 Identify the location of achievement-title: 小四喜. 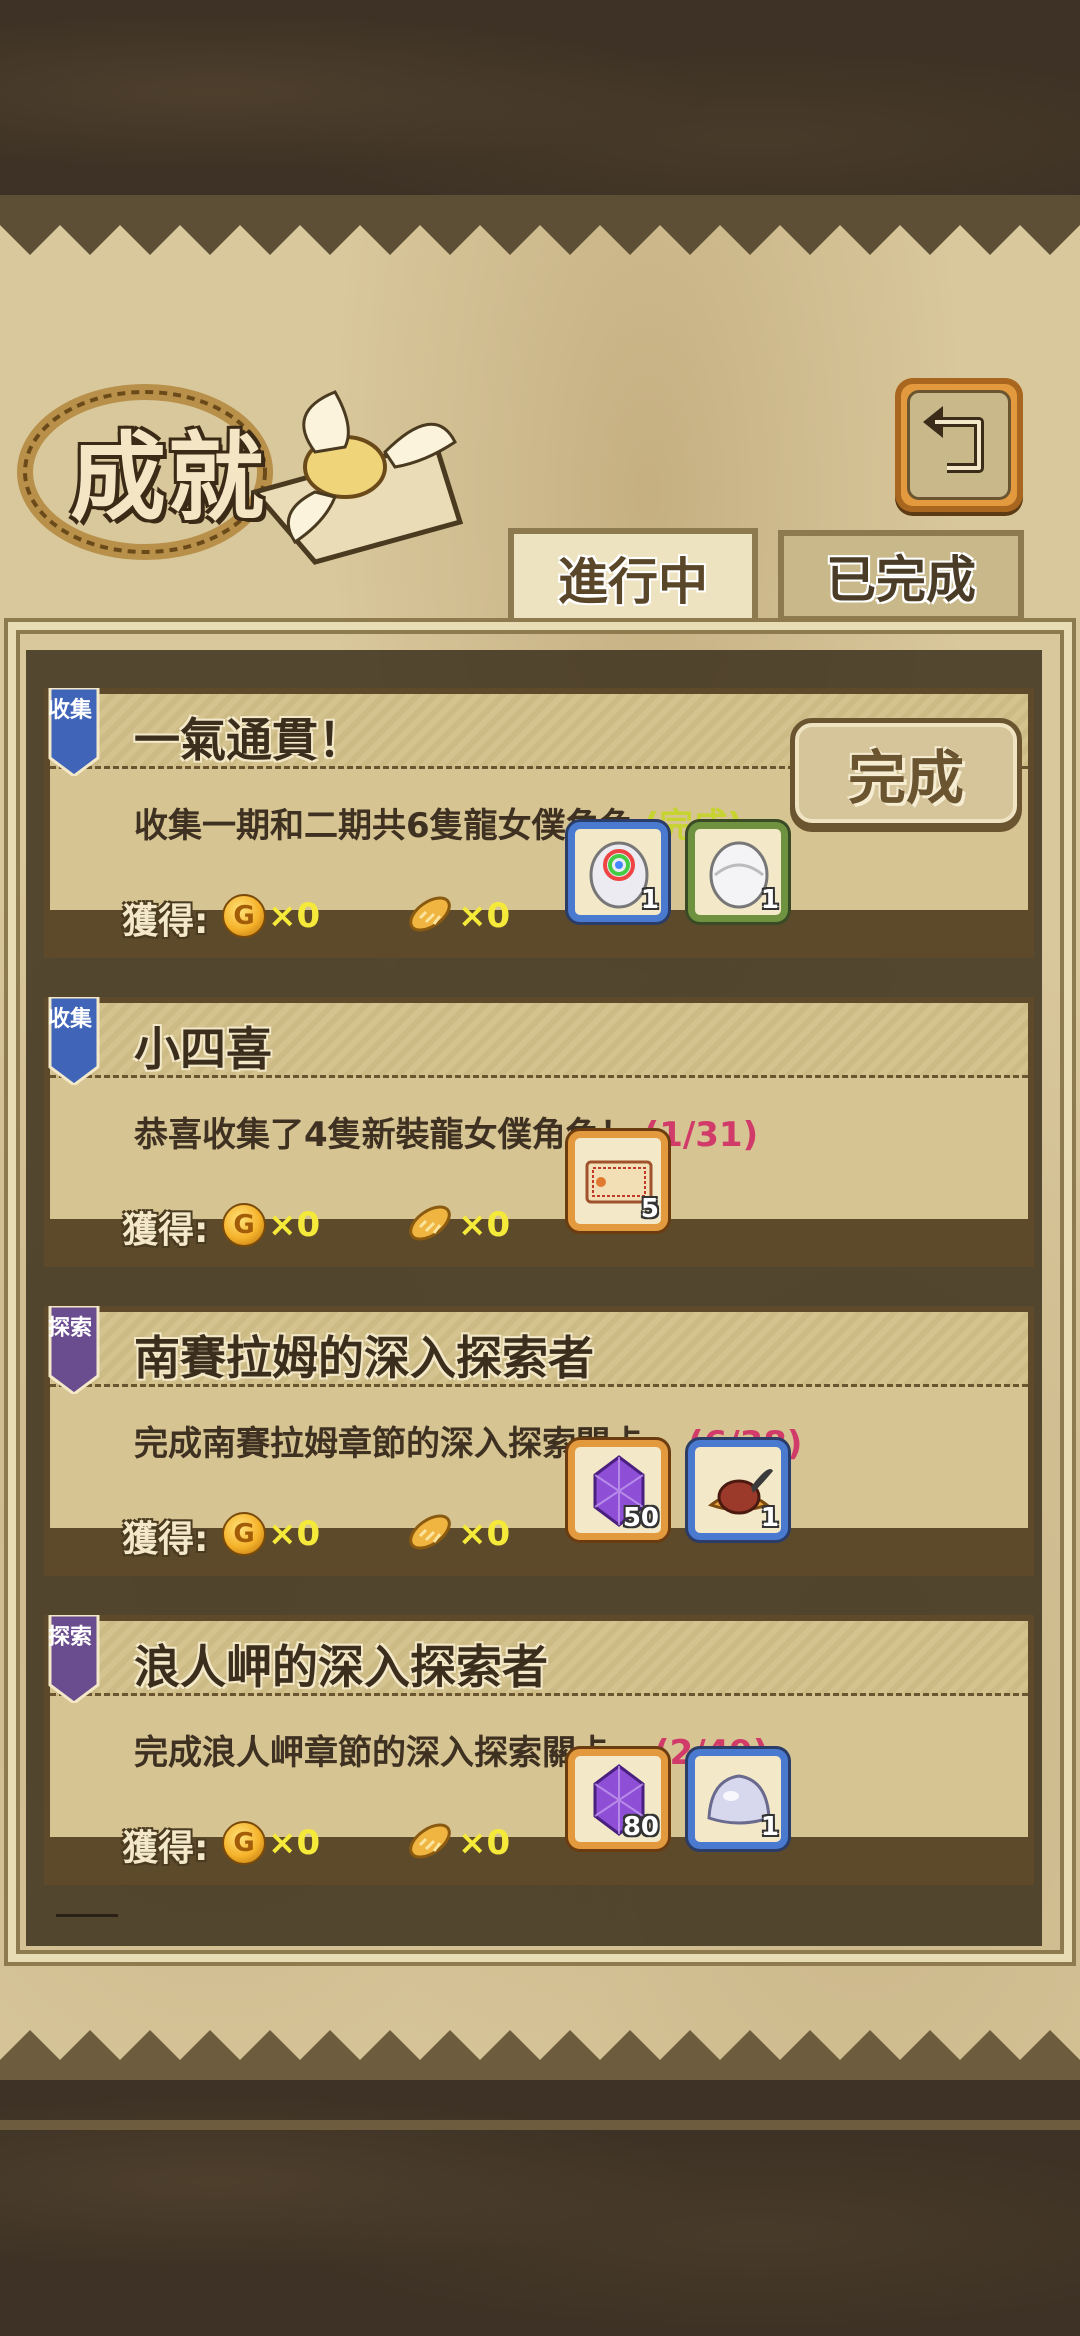
(203, 1049).